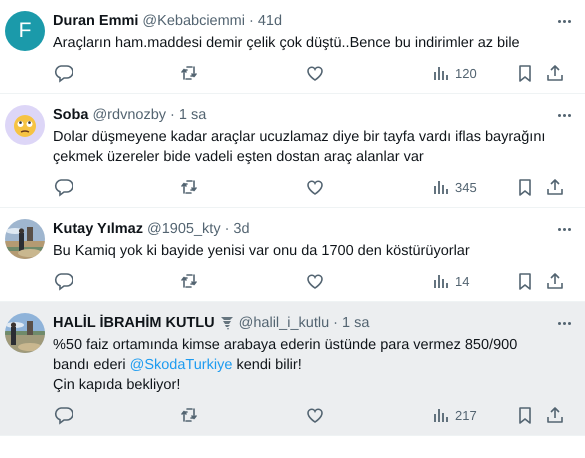 The height and width of the screenshot is (458, 585). Describe the element at coordinates (134, 323) in the screenshot. I see `user-name: HALİL İBRAHİM KUTLU` at that location.